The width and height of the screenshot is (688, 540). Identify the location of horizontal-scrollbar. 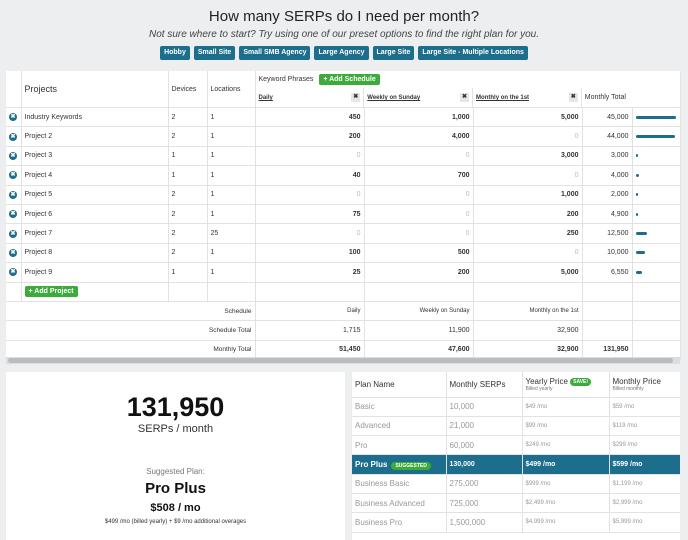
(343, 360).